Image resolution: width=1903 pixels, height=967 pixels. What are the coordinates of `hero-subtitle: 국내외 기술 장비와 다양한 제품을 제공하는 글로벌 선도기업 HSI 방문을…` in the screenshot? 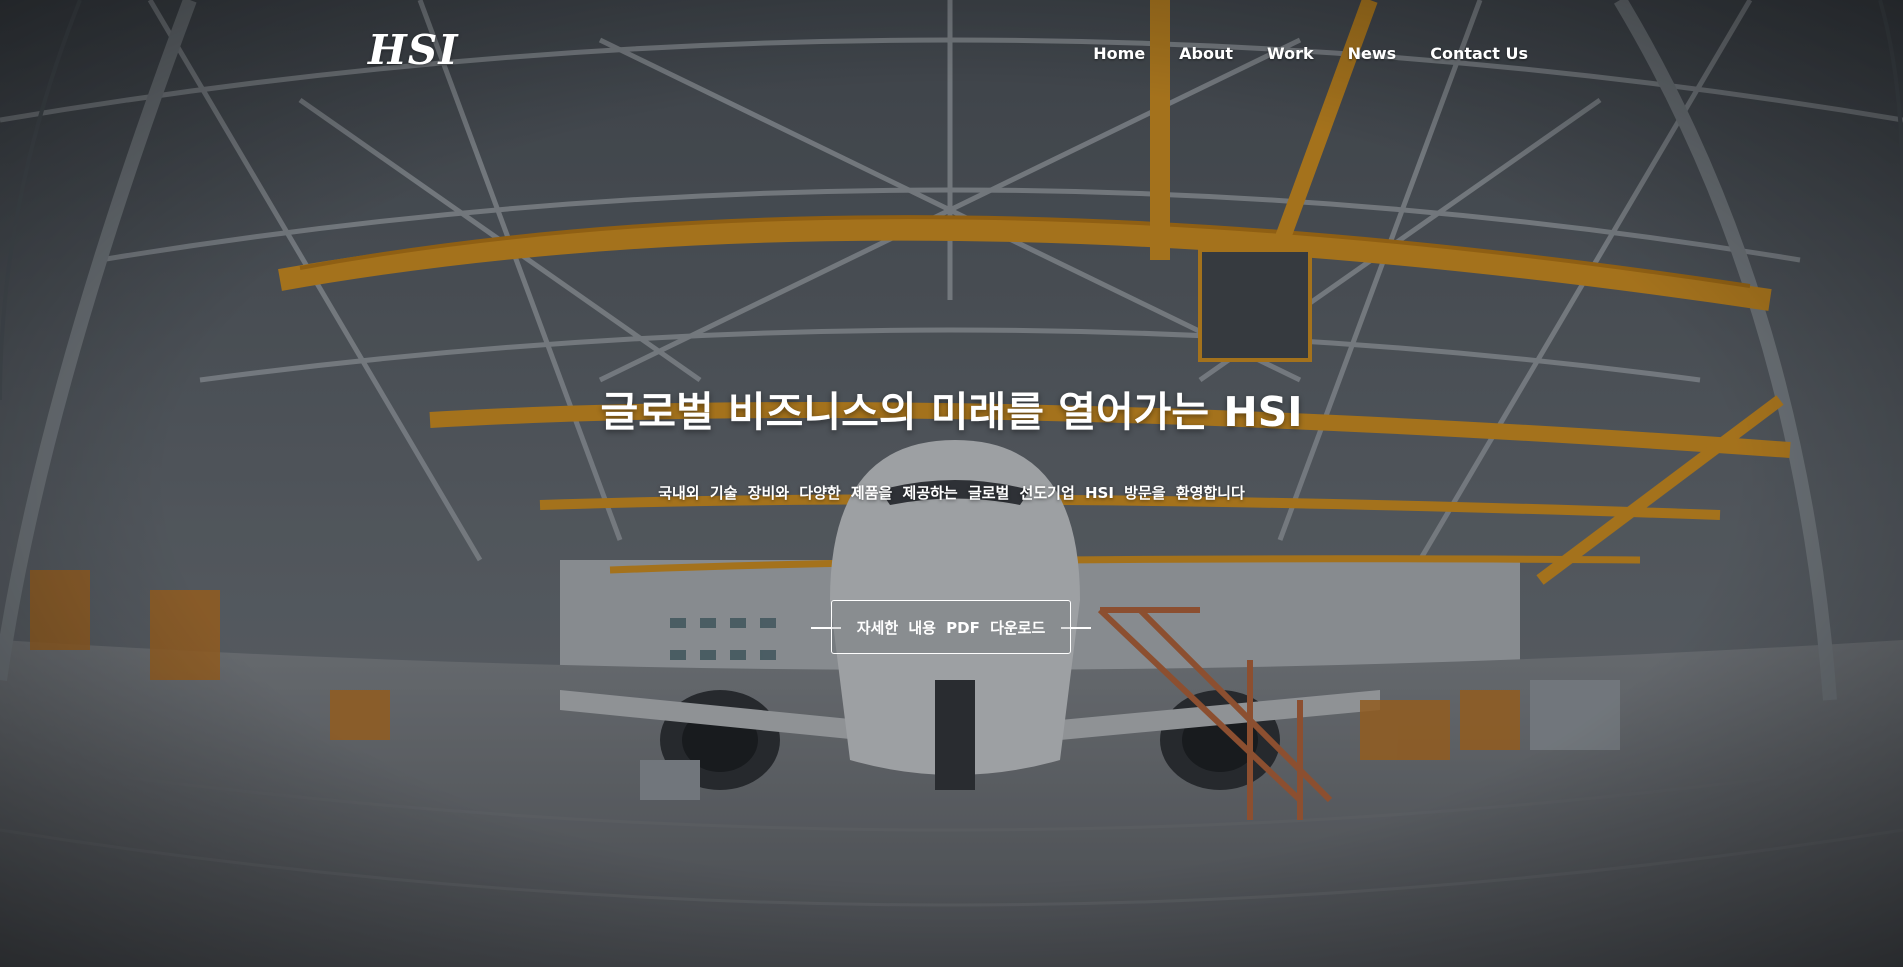 It's located at (951, 493).